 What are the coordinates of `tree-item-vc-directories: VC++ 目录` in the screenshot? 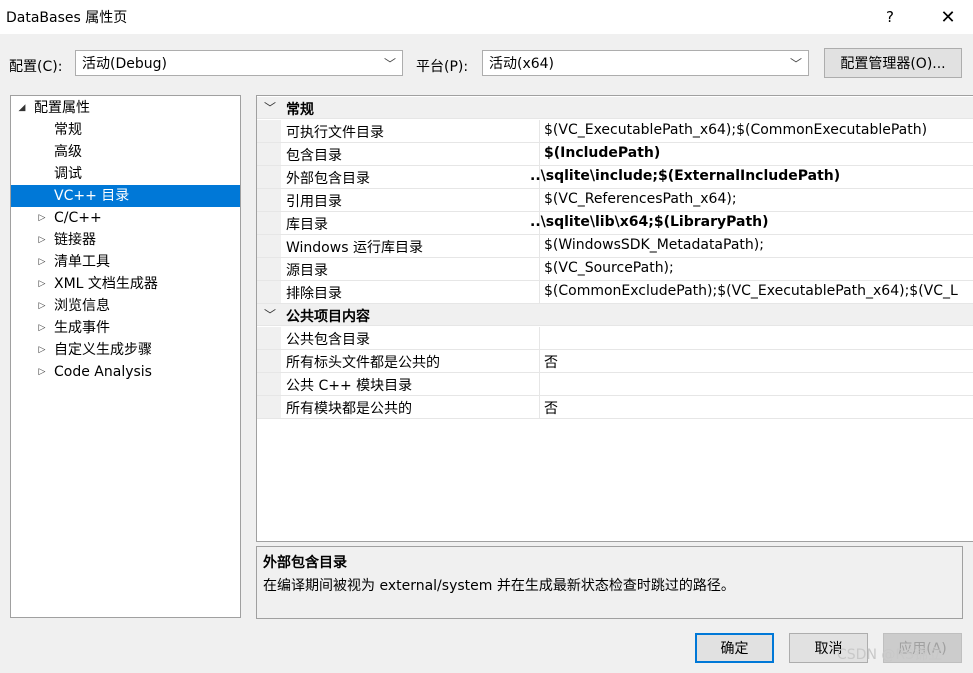 It's located at (125, 196).